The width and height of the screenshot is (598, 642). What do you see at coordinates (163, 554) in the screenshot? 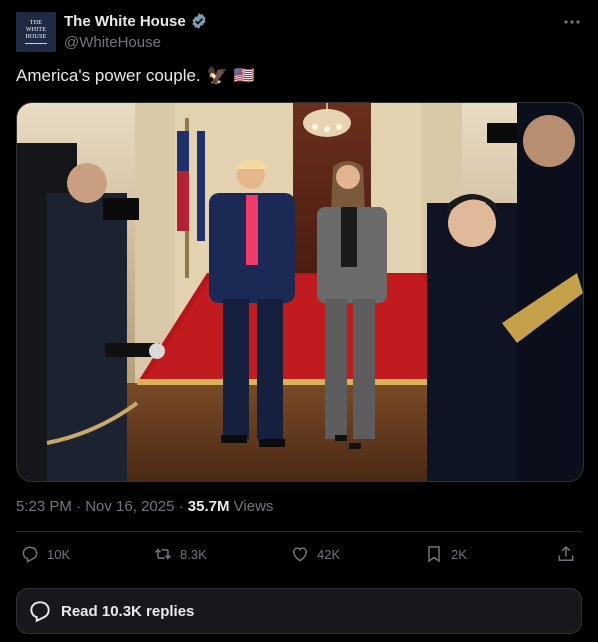
I see `repost-icon` at bounding box center [163, 554].